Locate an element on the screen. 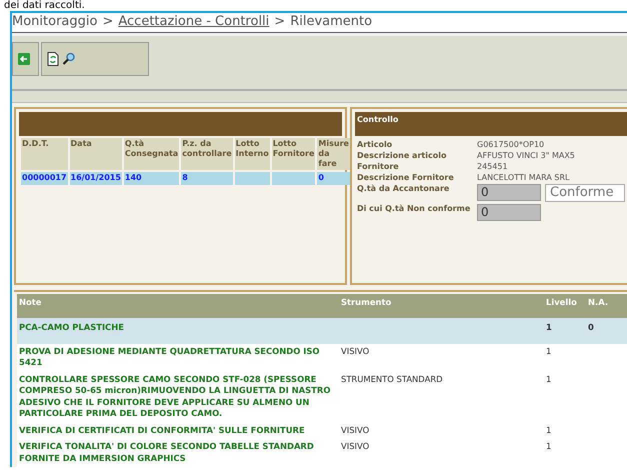  field-label: Di cui Q.tà Non conforme is located at coordinates (414, 209).